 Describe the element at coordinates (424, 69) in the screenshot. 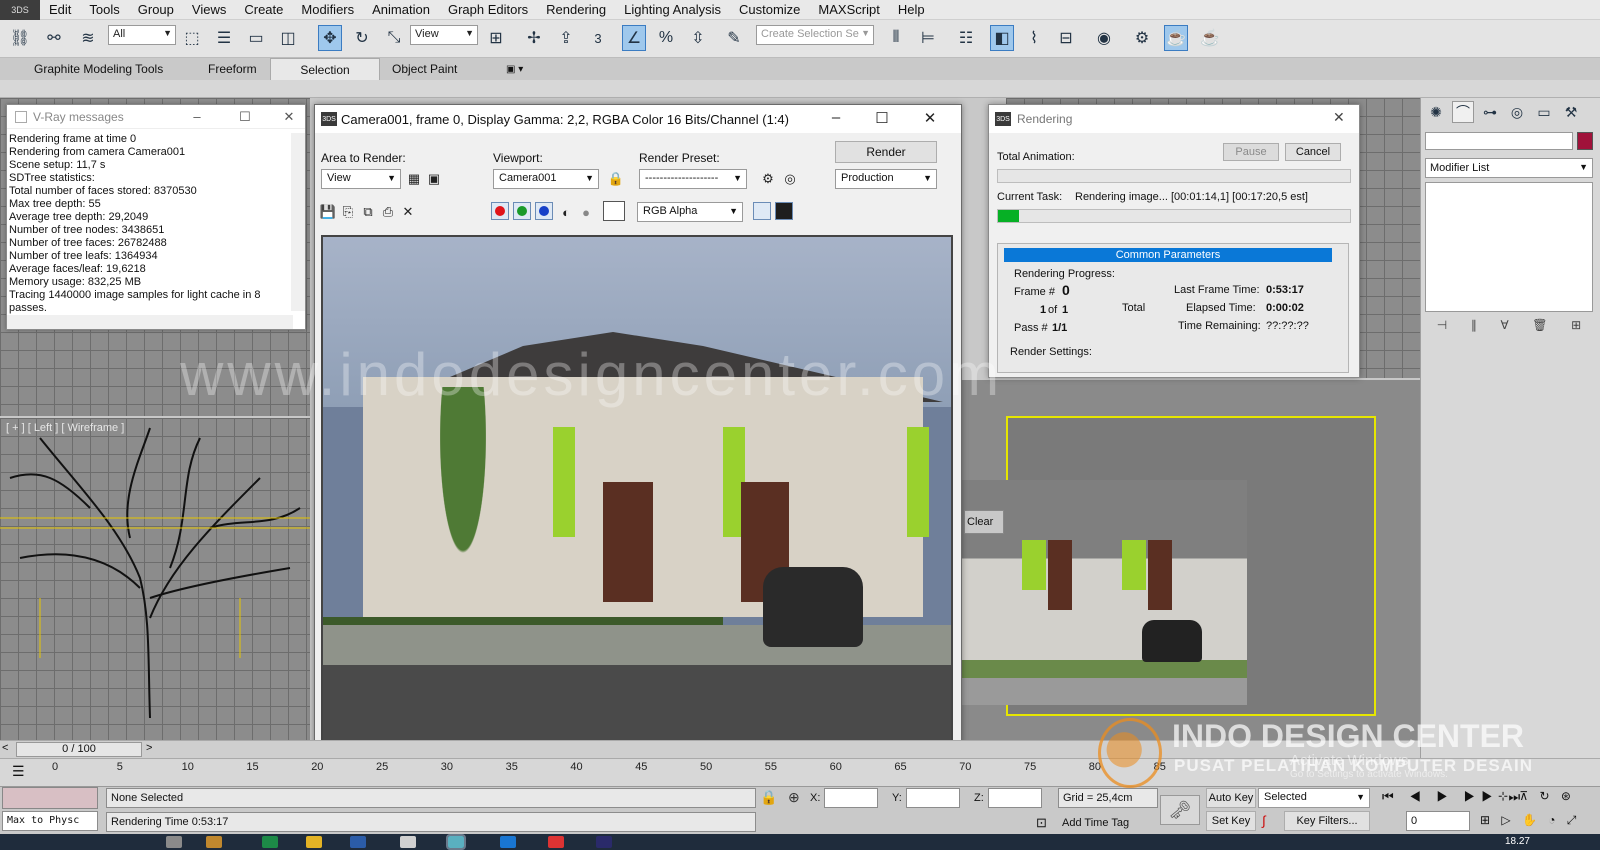

I see `tab-object-paint: Object Paint` at that location.